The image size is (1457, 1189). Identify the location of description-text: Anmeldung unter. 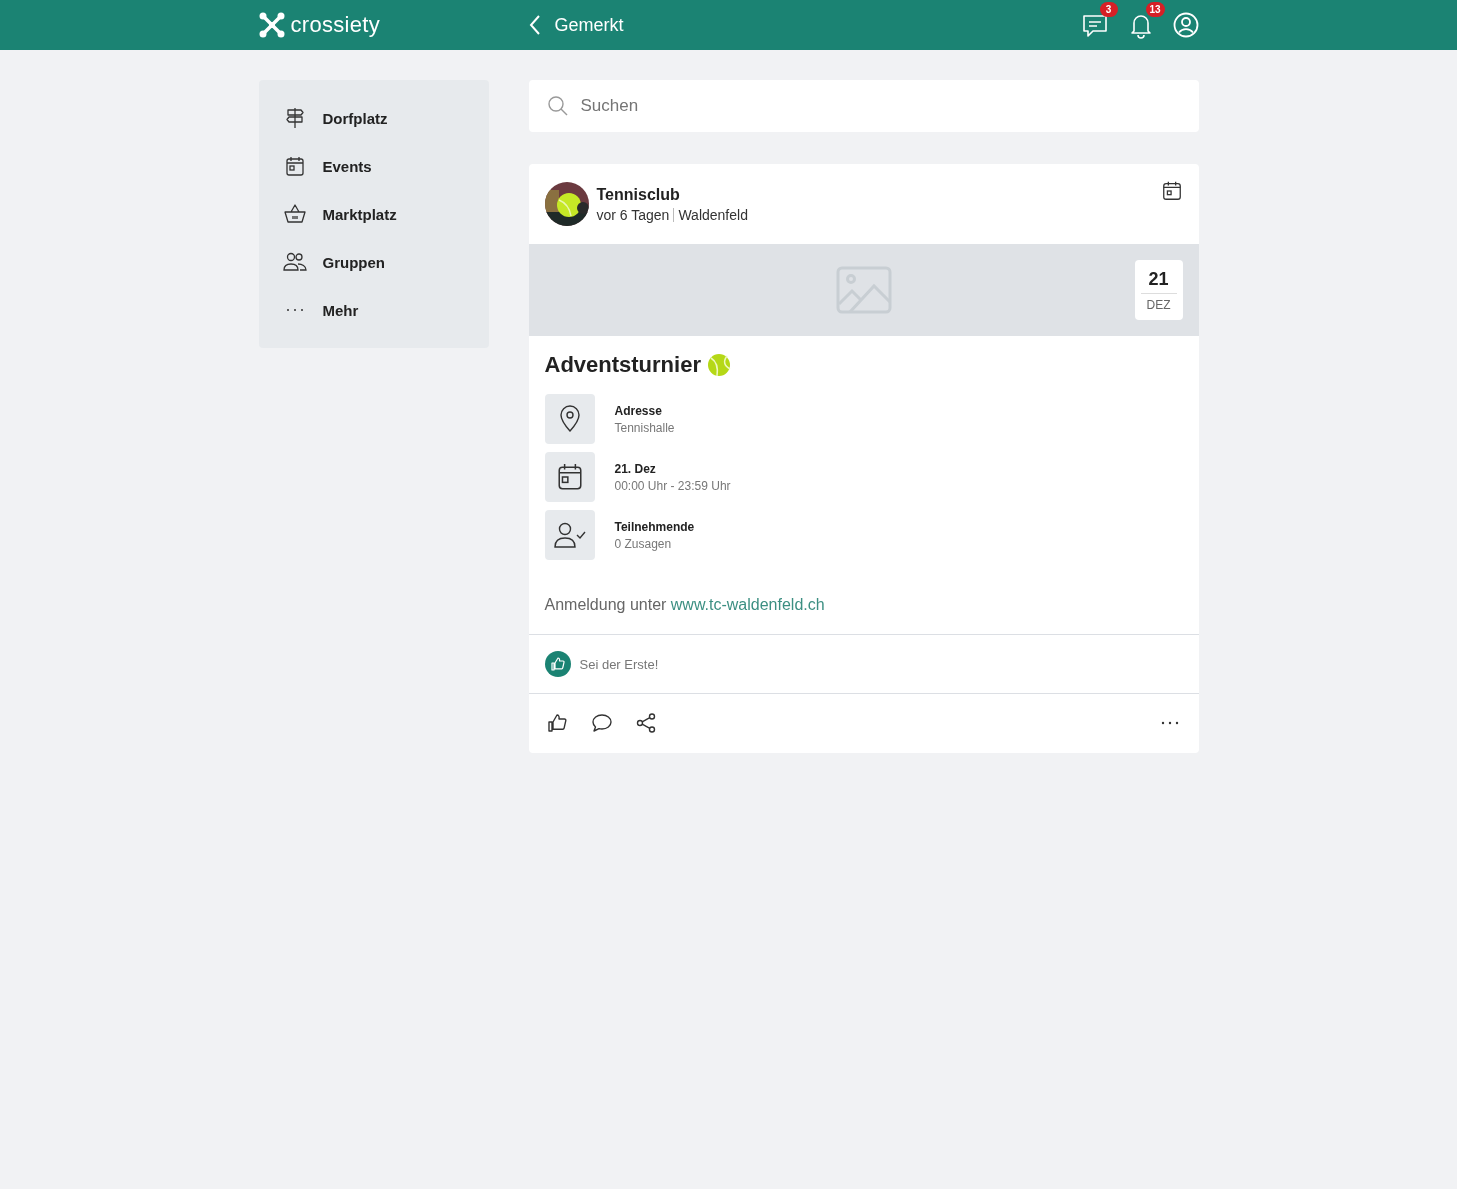
(605, 604).